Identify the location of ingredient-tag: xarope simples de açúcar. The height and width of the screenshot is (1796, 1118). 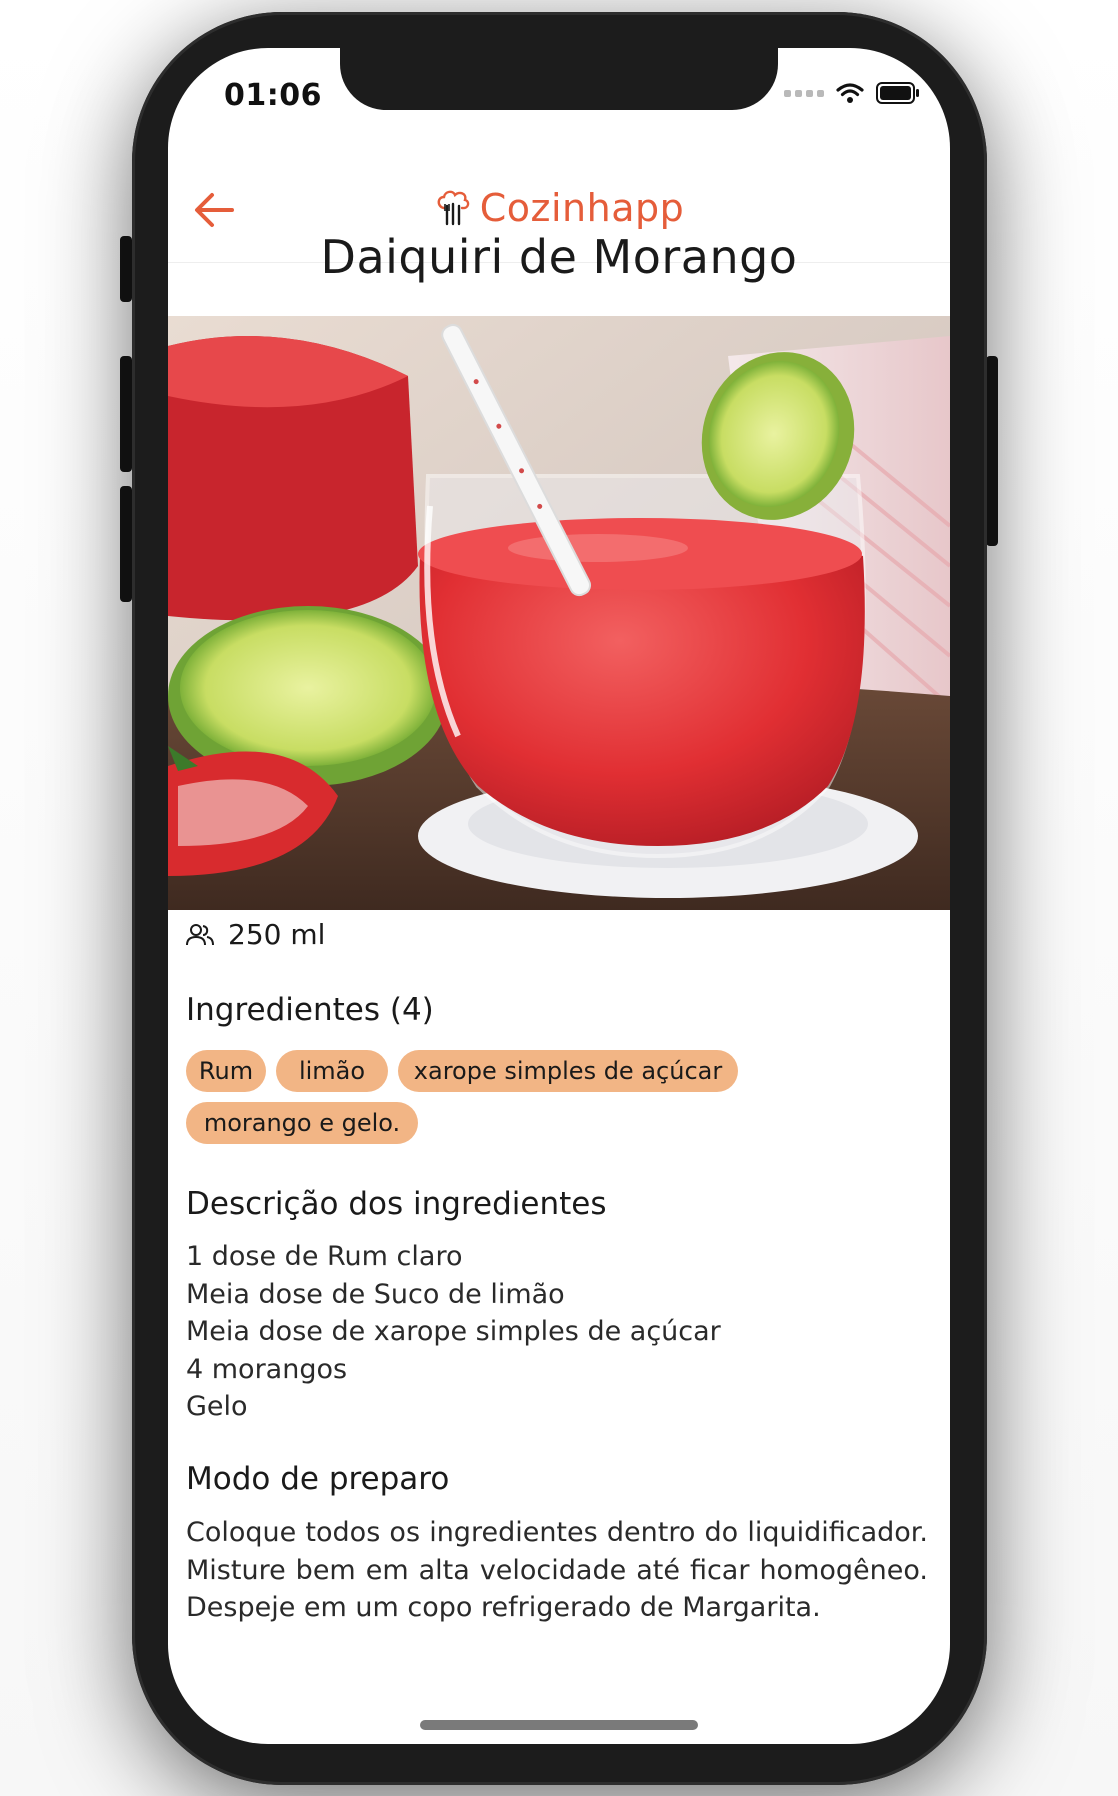
(568, 1071).